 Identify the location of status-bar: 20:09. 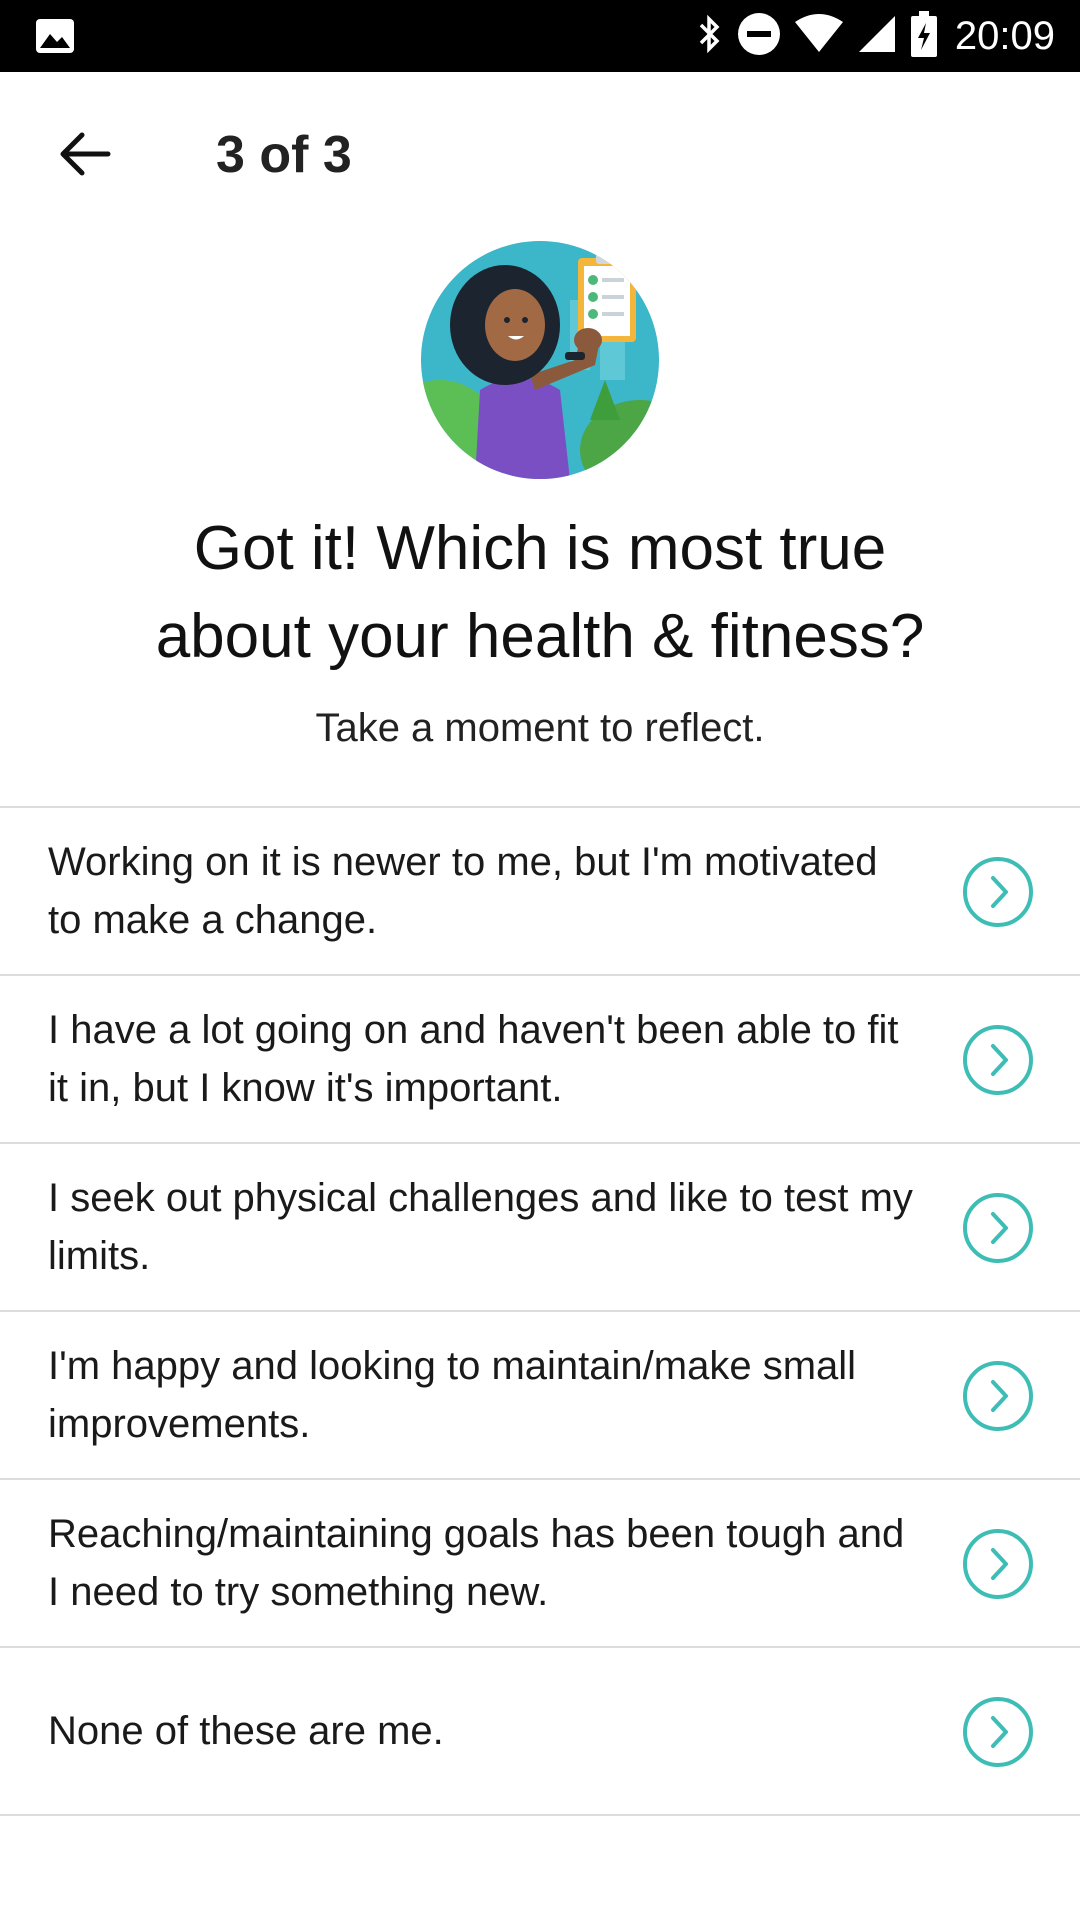
(540, 36).